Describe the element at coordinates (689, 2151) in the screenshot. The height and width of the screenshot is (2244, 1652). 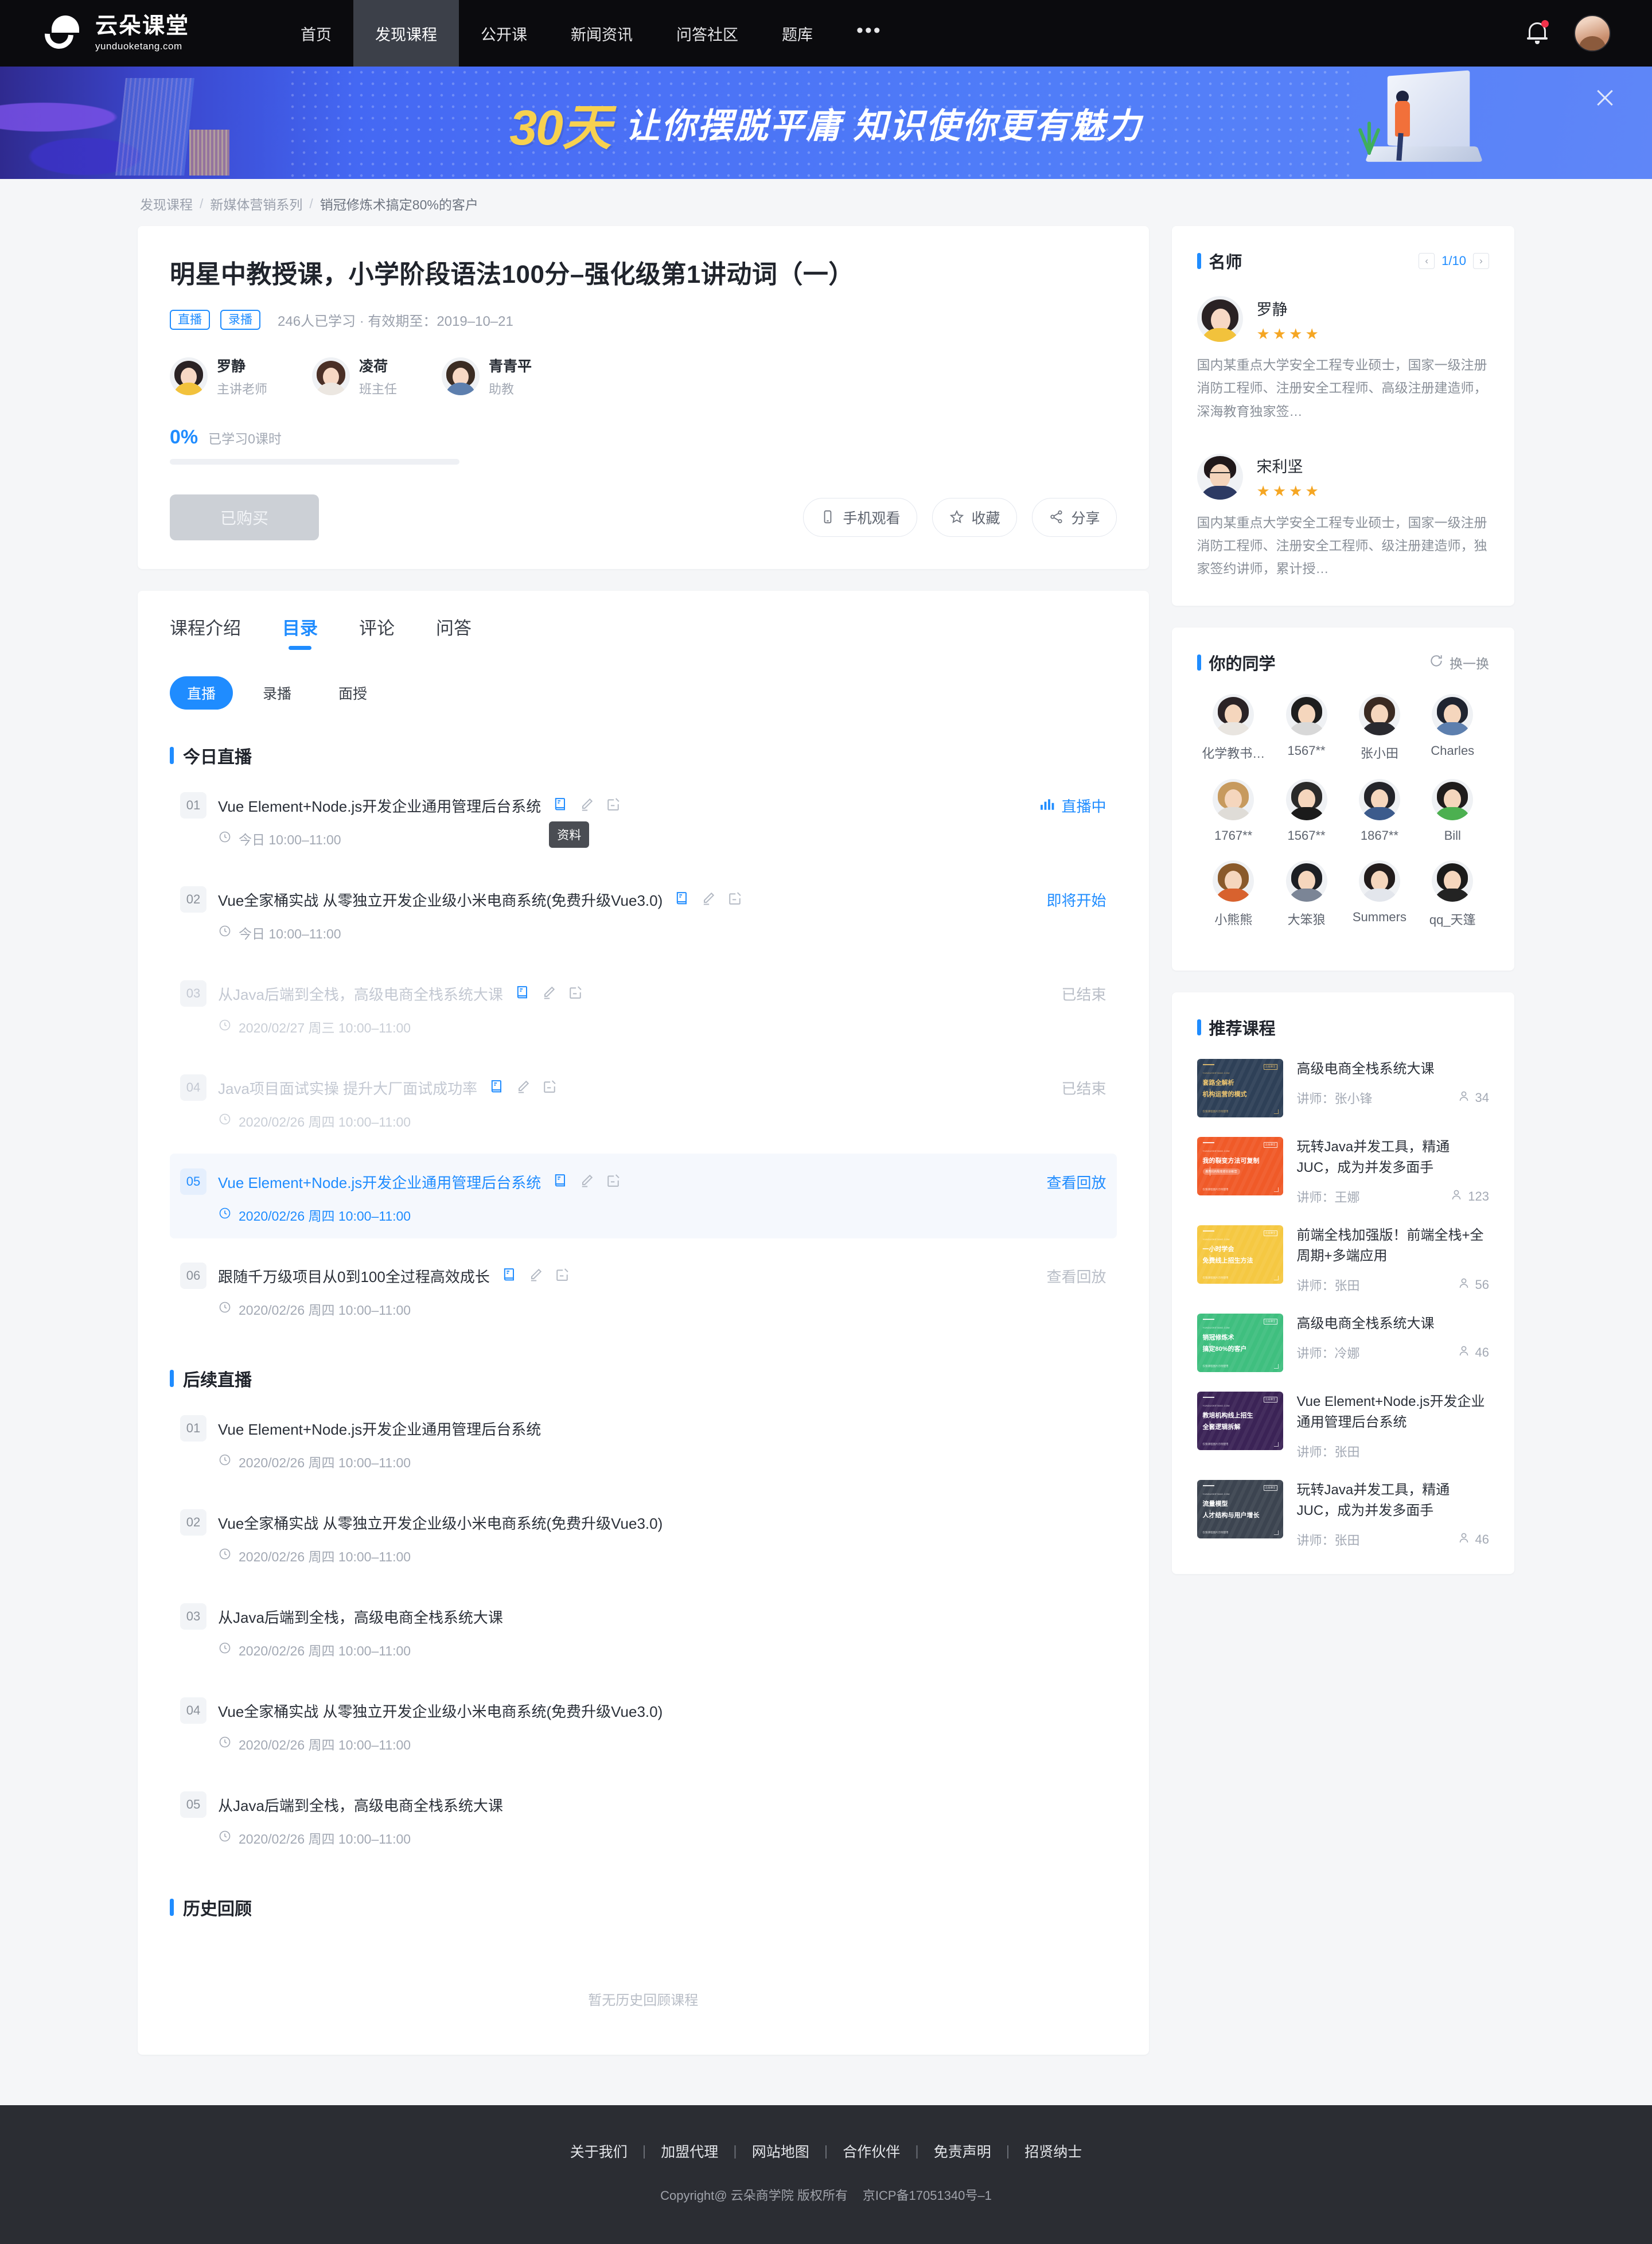
I see `footer-link: 加盟代理` at that location.